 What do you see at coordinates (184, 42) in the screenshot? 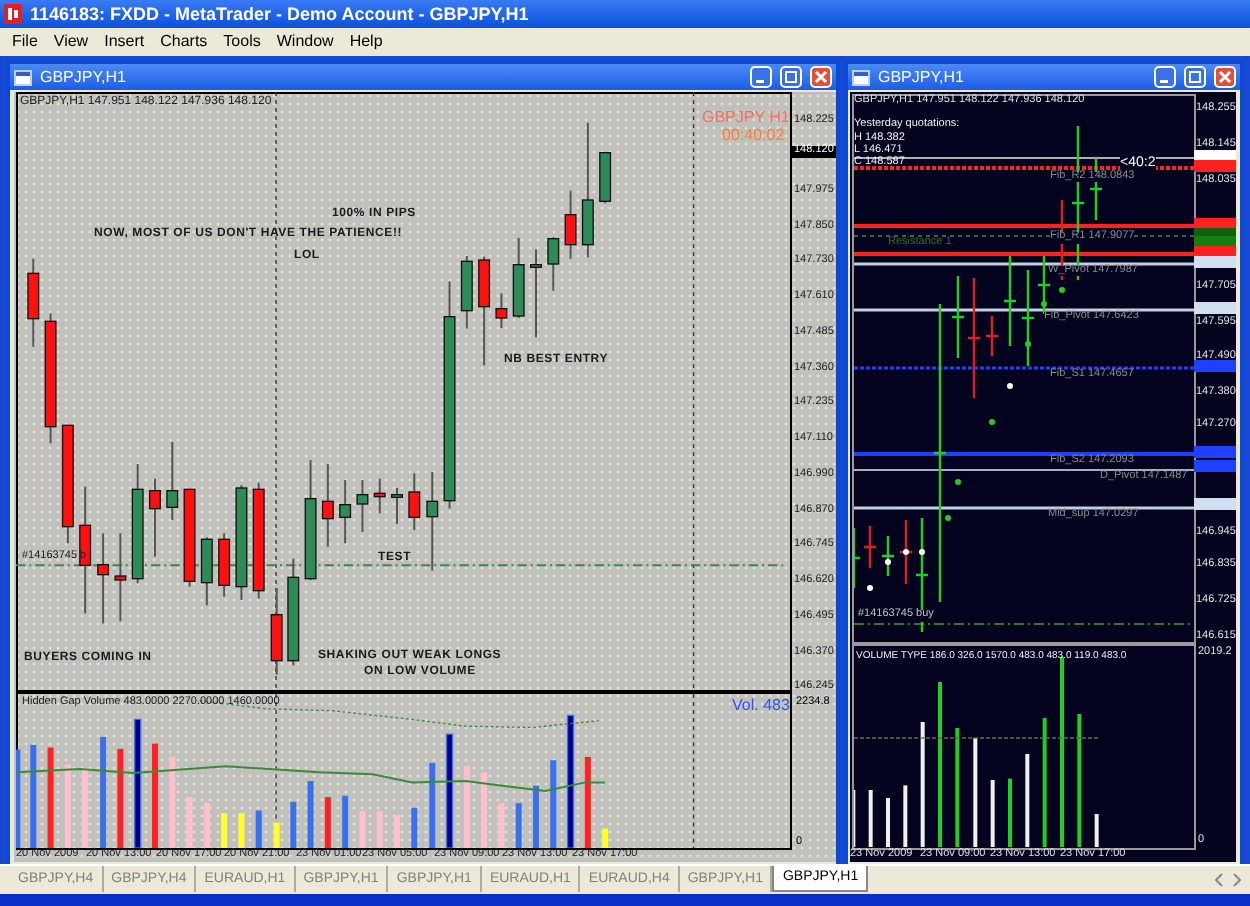
I see `menu-item: Charts` at bounding box center [184, 42].